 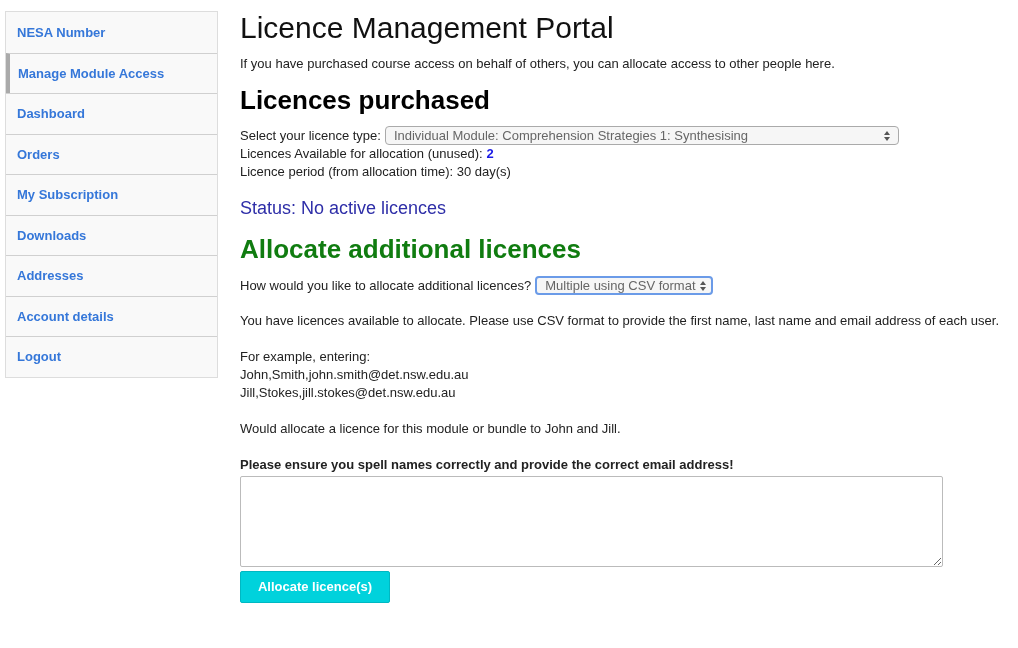 What do you see at coordinates (355, 375) in the screenshot?
I see `example-line: John,Smith,john.smith@det.nsw.edu.au` at bounding box center [355, 375].